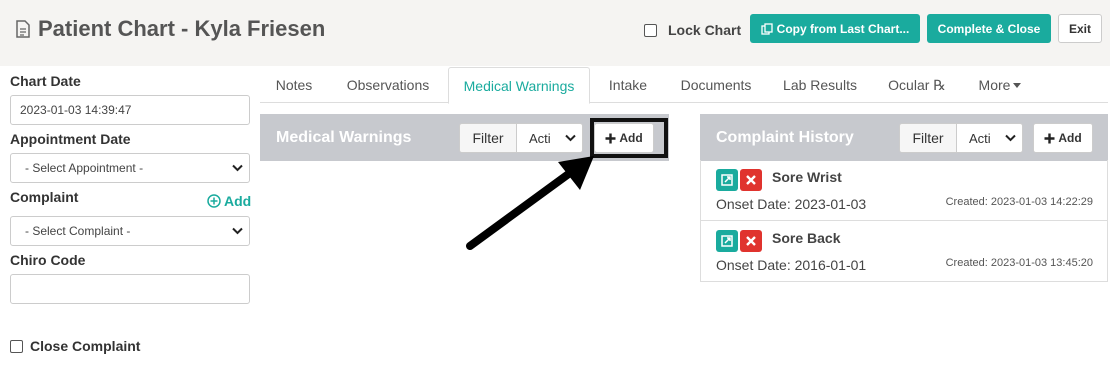 This screenshot has height=366, width=1110. What do you see at coordinates (540, 138) in the screenshot?
I see `medical-warnings-filter-value: Acti` at bounding box center [540, 138].